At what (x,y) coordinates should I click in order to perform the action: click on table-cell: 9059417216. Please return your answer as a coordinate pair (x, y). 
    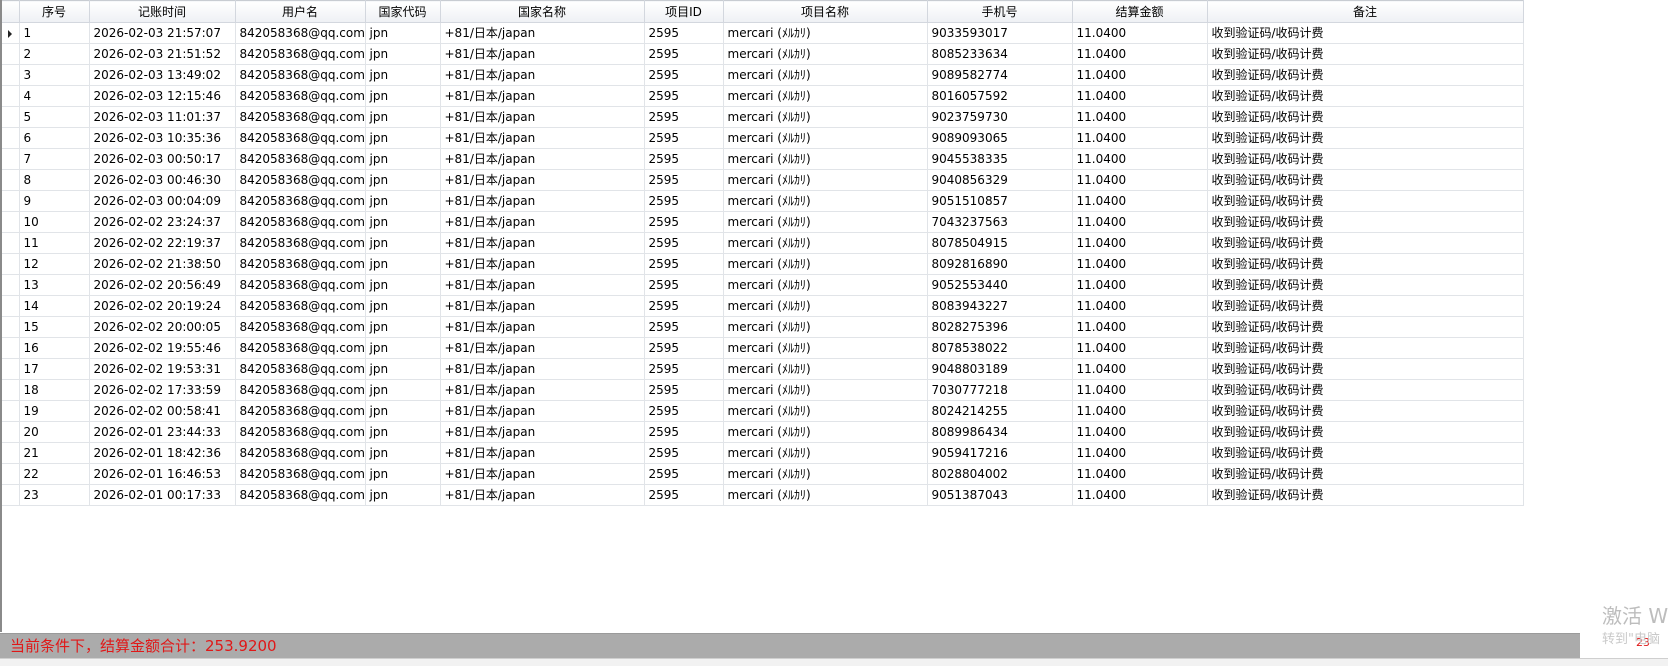
    Looking at the image, I should click on (999, 453).